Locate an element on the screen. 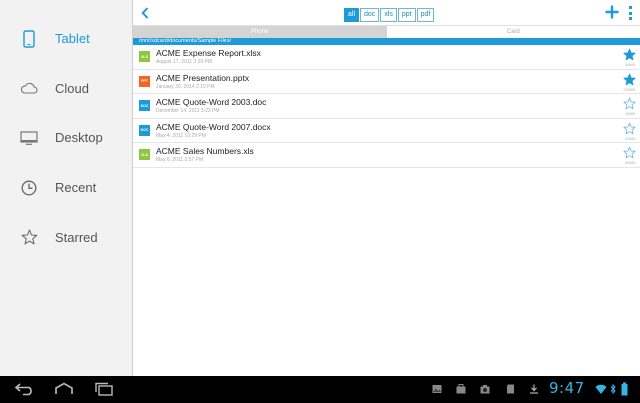 The height and width of the screenshot is (403, 640). sidebar-item-label: Recent is located at coordinates (76, 188).